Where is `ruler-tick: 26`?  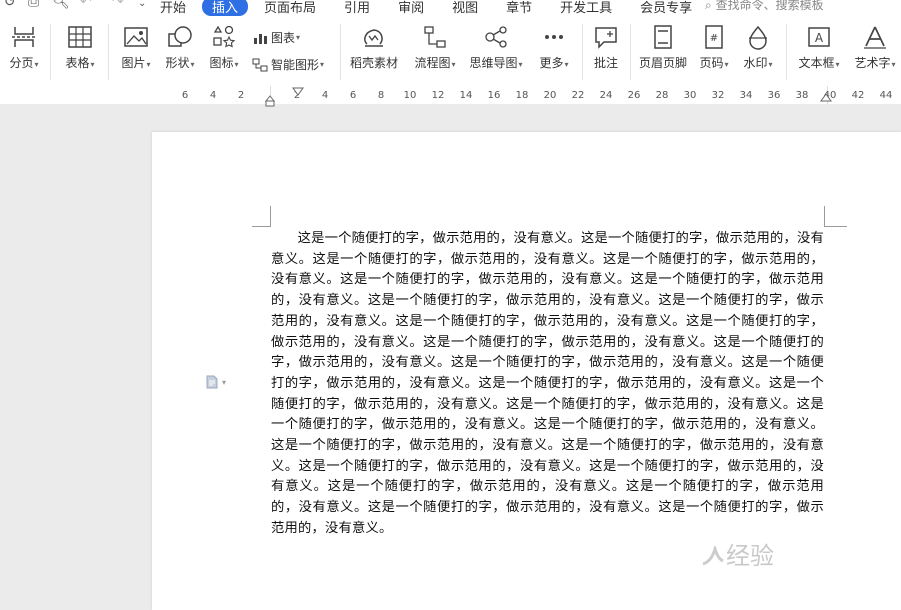 ruler-tick: 26 is located at coordinates (634, 95).